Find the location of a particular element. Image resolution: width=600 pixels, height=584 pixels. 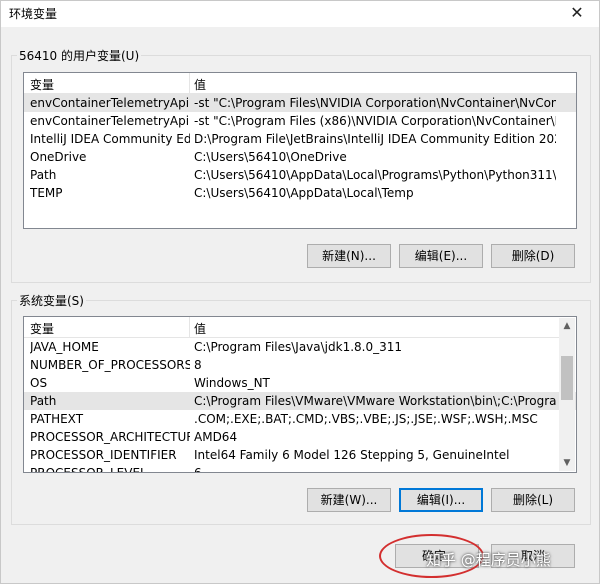

system-delete-button: 删除(L) is located at coordinates (533, 500).